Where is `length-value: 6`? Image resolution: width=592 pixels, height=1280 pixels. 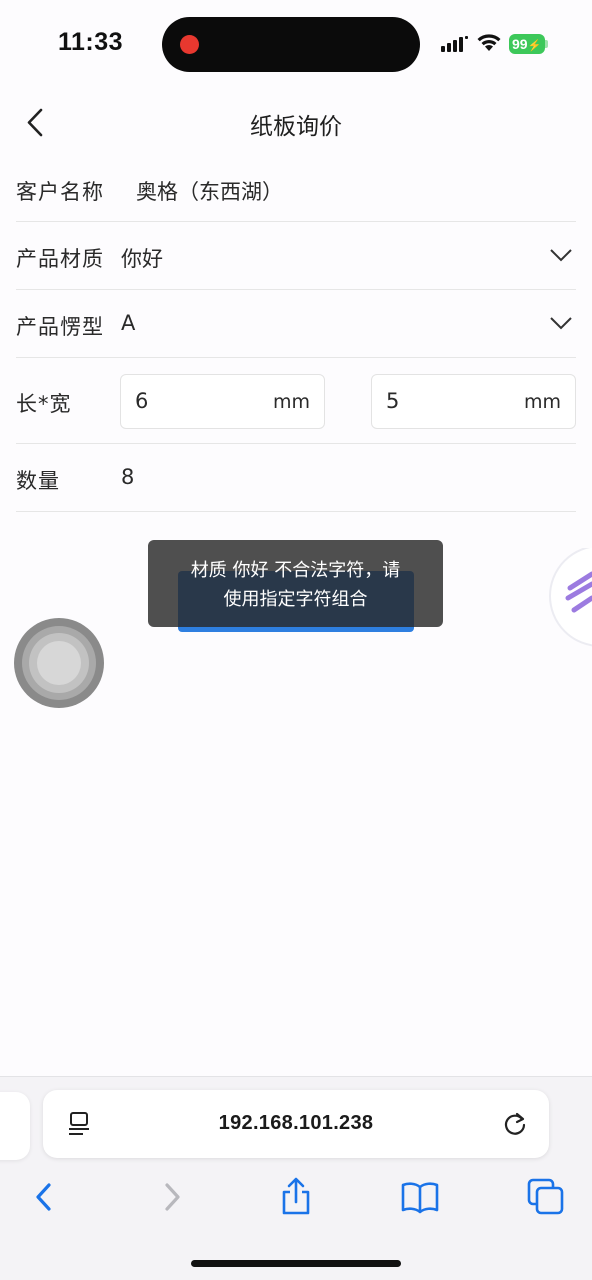 length-value: 6 is located at coordinates (142, 401).